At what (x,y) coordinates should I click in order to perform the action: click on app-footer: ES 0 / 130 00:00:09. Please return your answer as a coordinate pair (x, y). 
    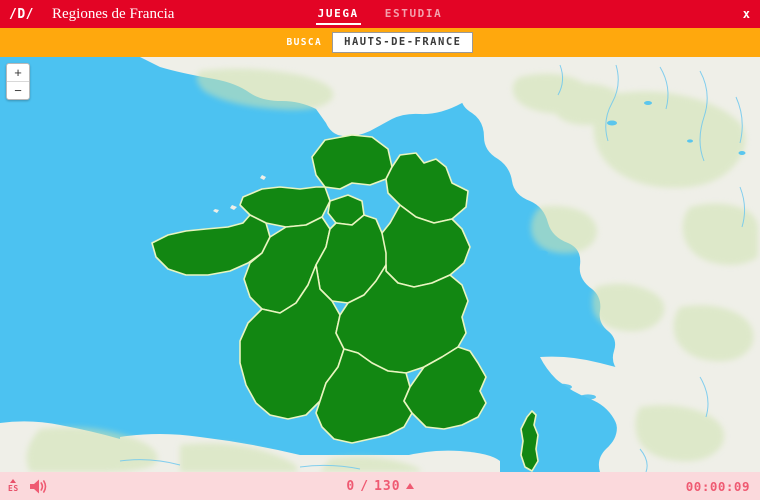
    Looking at the image, I should click on (380, 486).